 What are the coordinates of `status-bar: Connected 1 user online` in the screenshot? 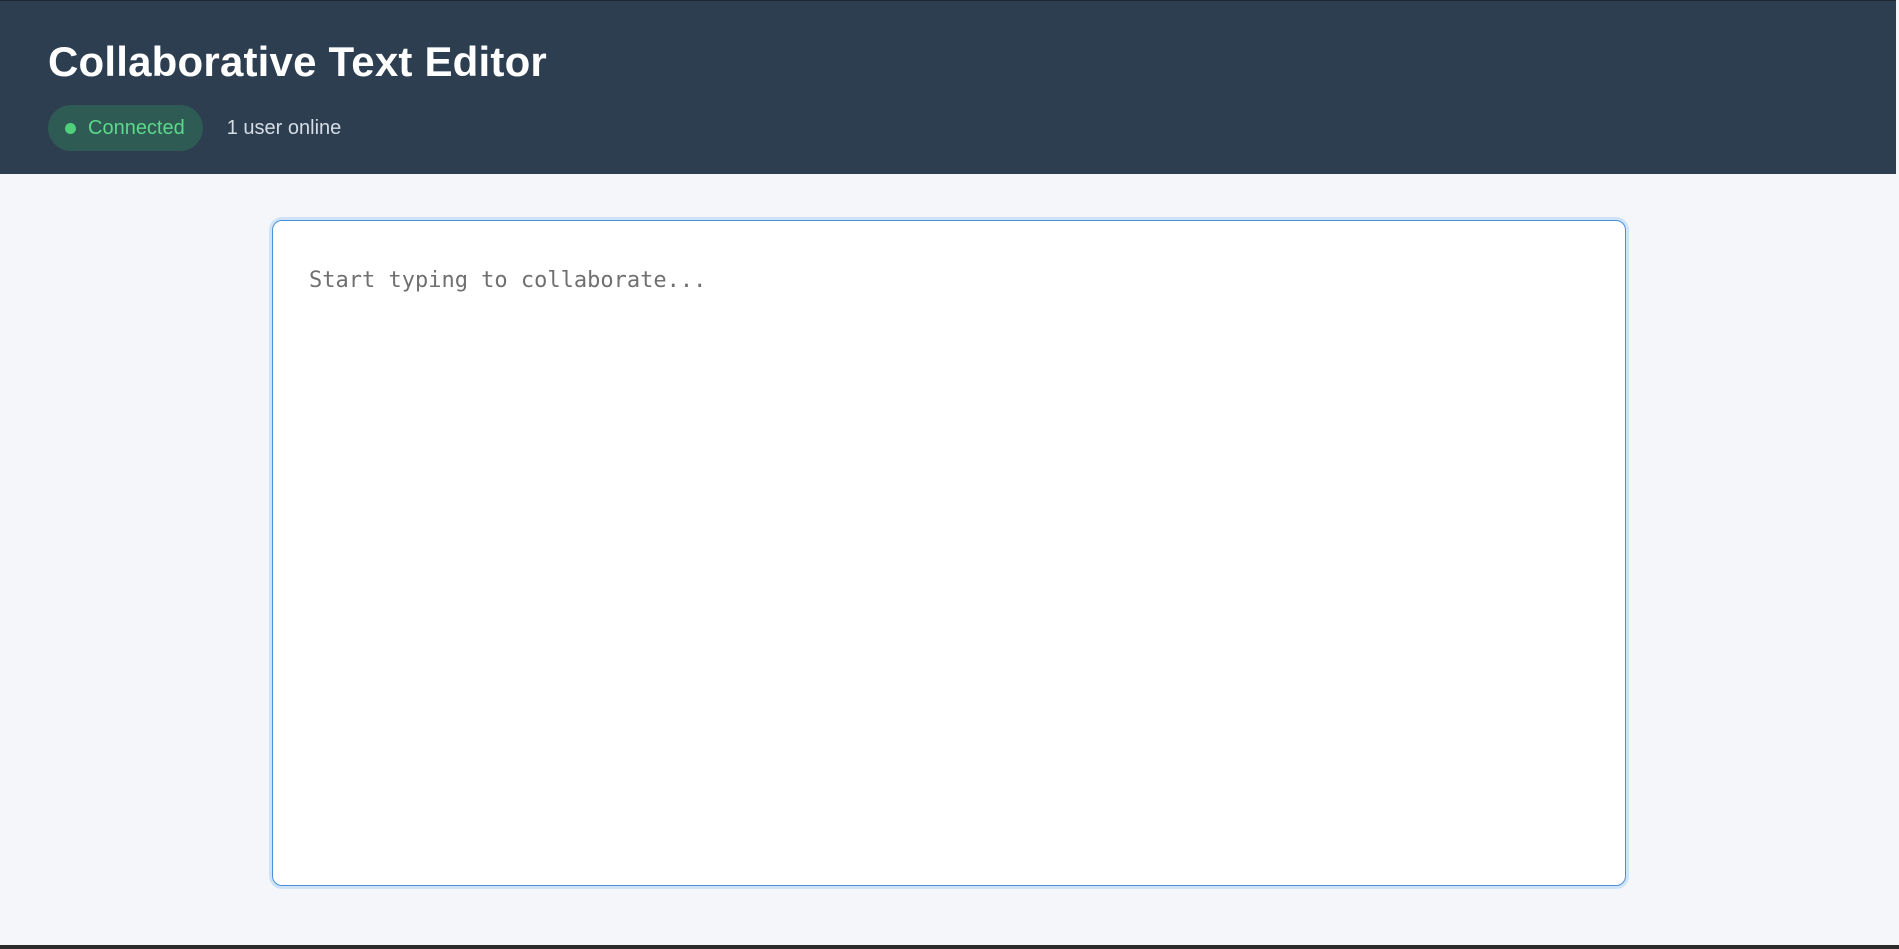 It's located at (194, 128).